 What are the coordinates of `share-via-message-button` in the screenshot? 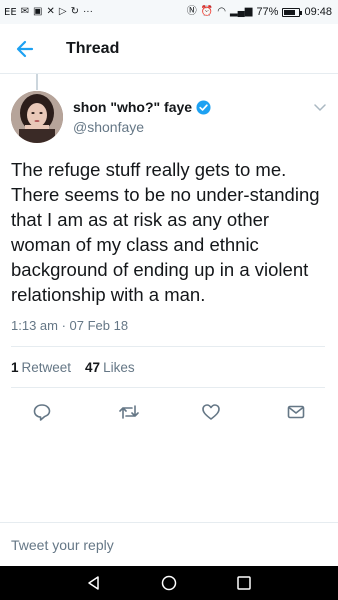 It's located at (296, 412).